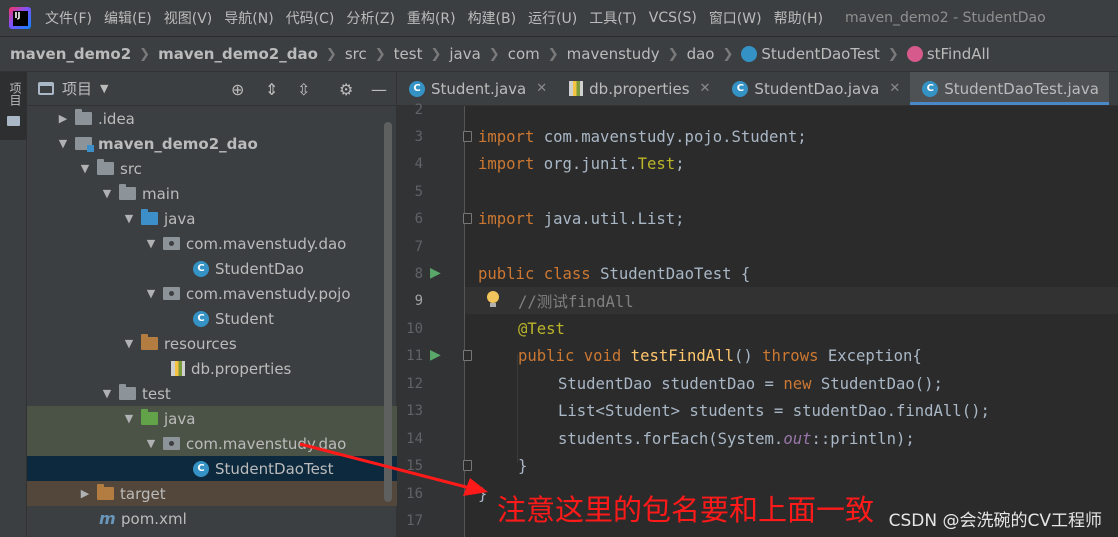 The image size is (1118, 537). What do you see at coordinates (212, 318) in the screenshot?
I see `tree-item-student: C Student` at bounding box center [212, 318].